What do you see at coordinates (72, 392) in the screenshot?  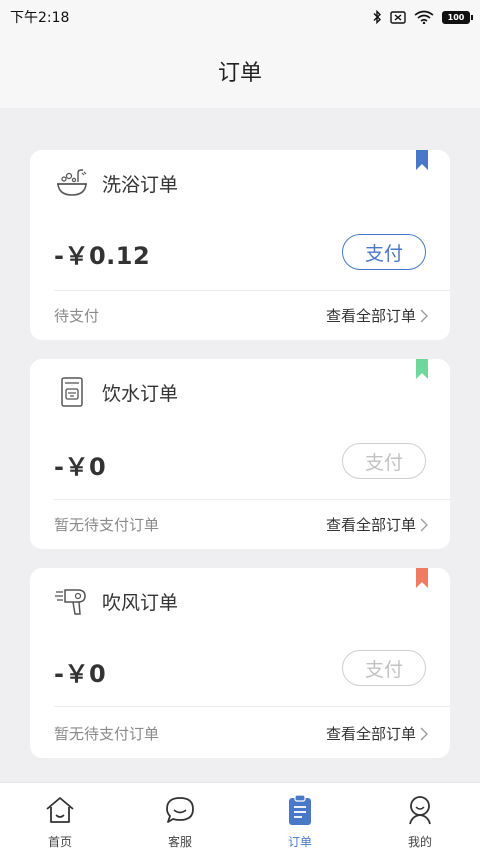 I see `water-dispenser-icon` at bounding box center [72, 392].